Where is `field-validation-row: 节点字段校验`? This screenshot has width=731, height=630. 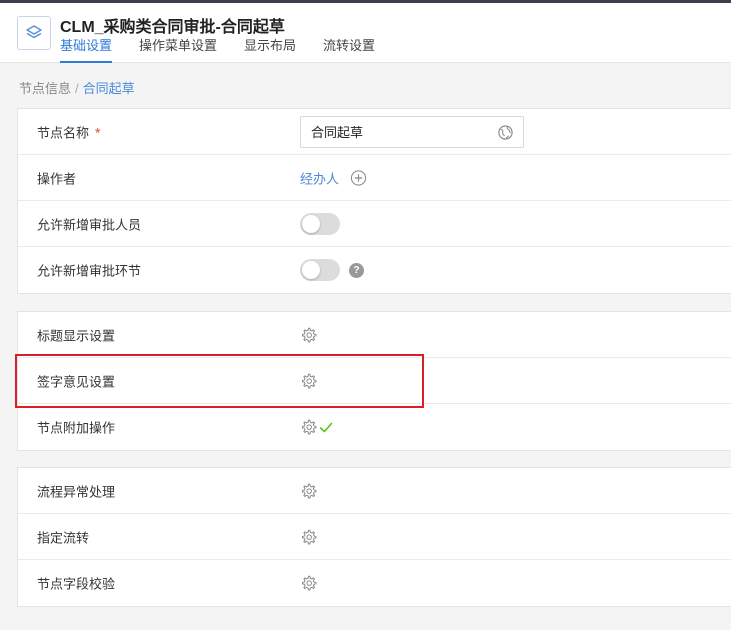
field-validation-row: 节点字段校验 is located at coordinates (374, 583).